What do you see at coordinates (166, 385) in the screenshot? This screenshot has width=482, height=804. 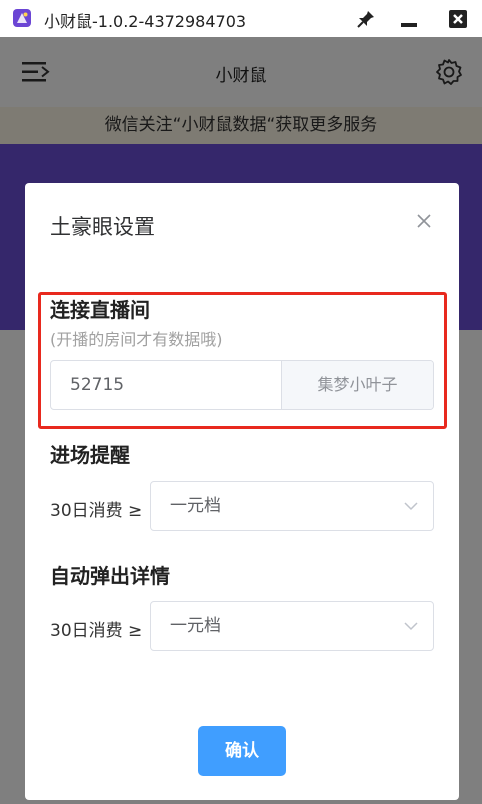 I see `room-id-input` at bounding box center [166, 385].